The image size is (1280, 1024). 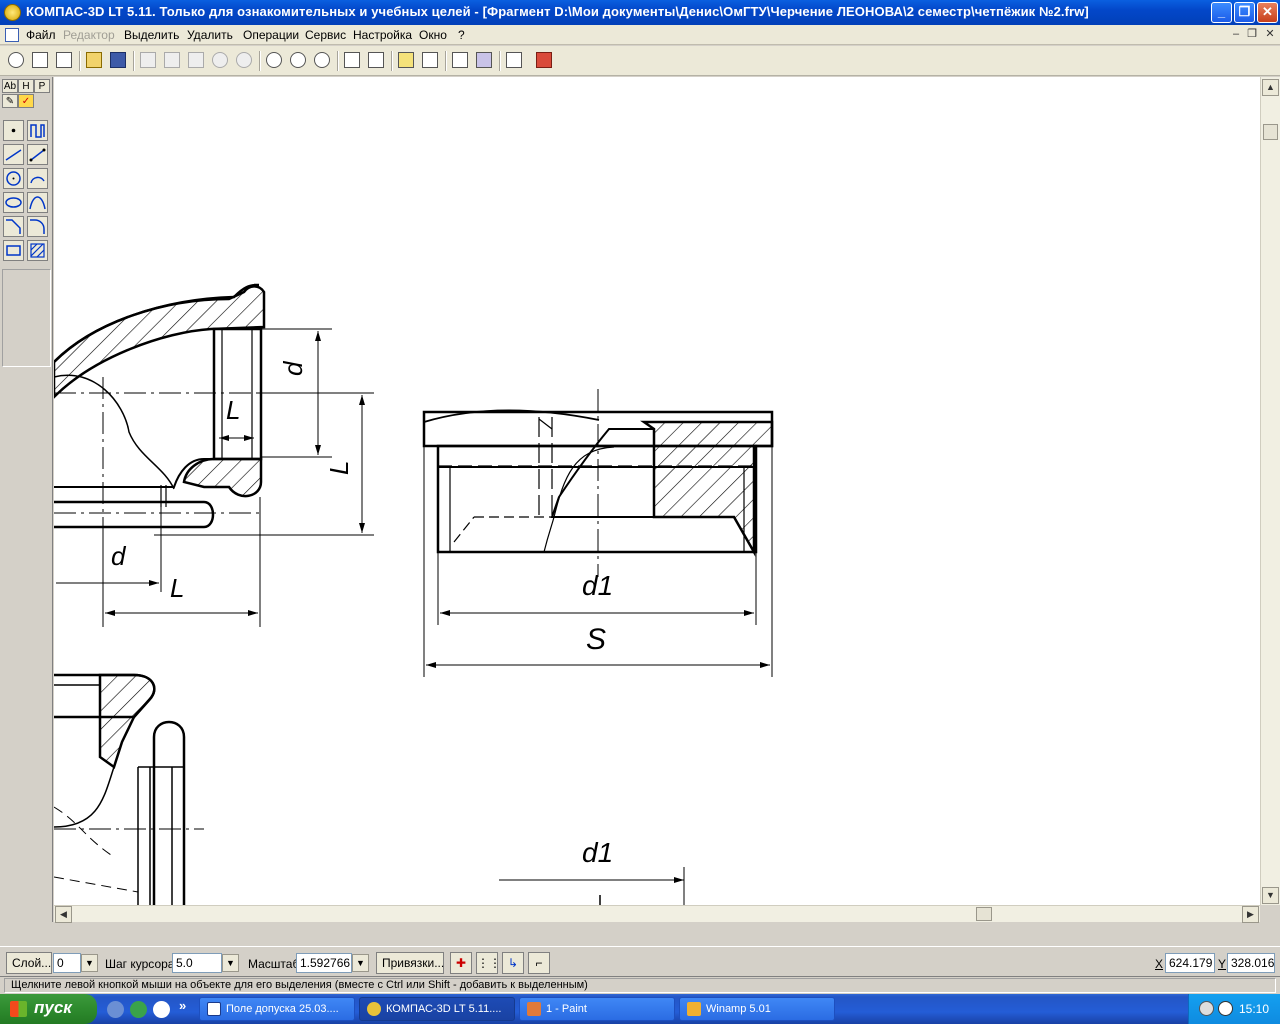 What do you see at coordinates (12, 35) in the screenshot?
I see `document-icon` at bounding box center [12, 35].